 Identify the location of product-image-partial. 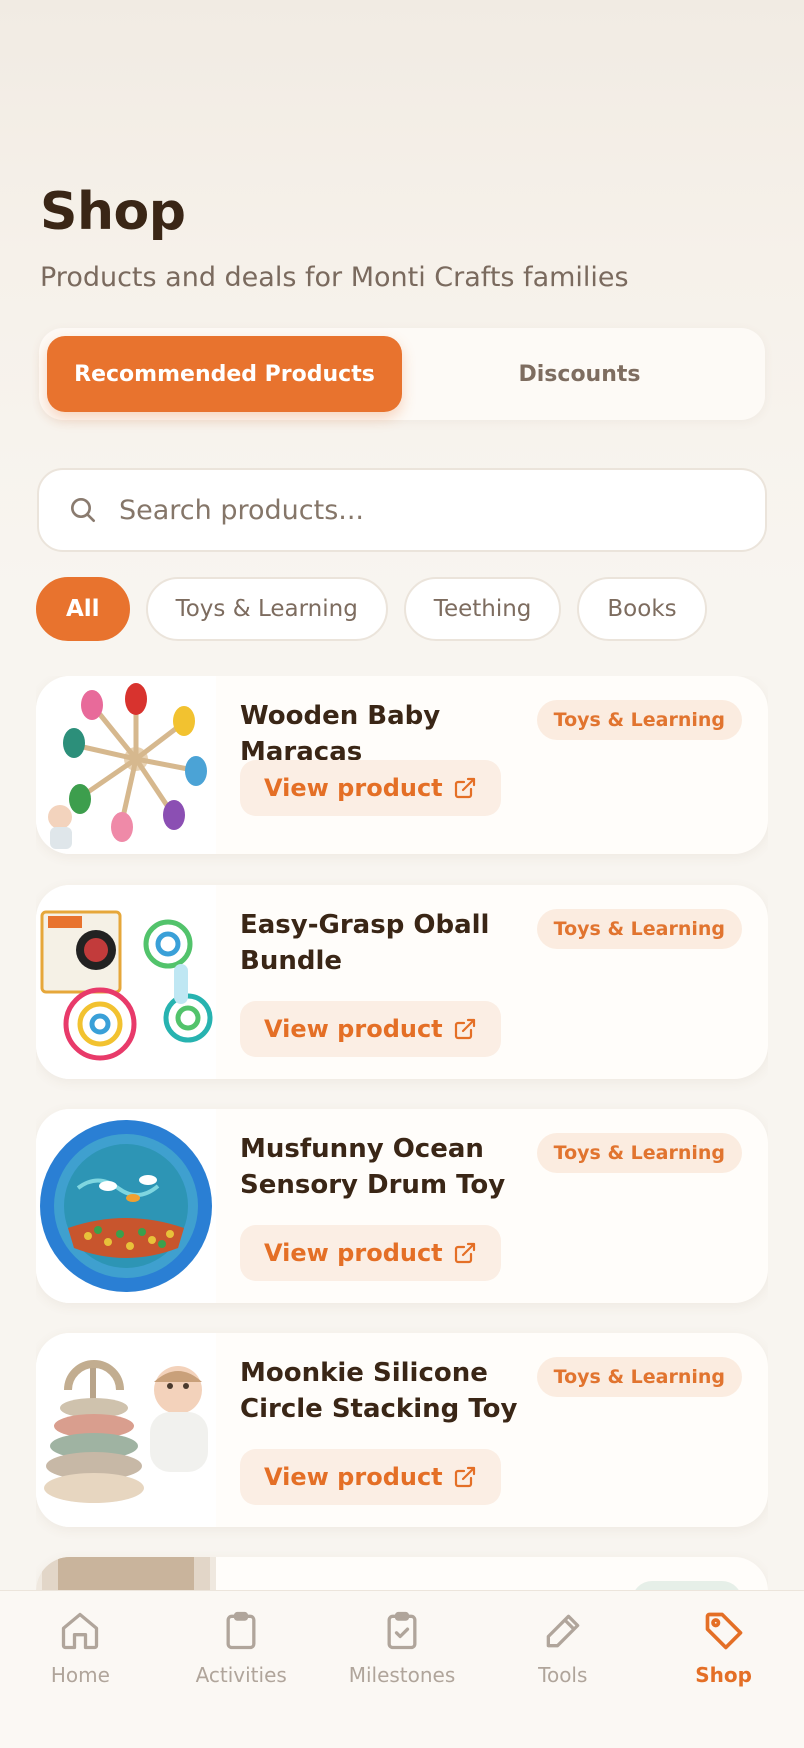
(126, 1574).